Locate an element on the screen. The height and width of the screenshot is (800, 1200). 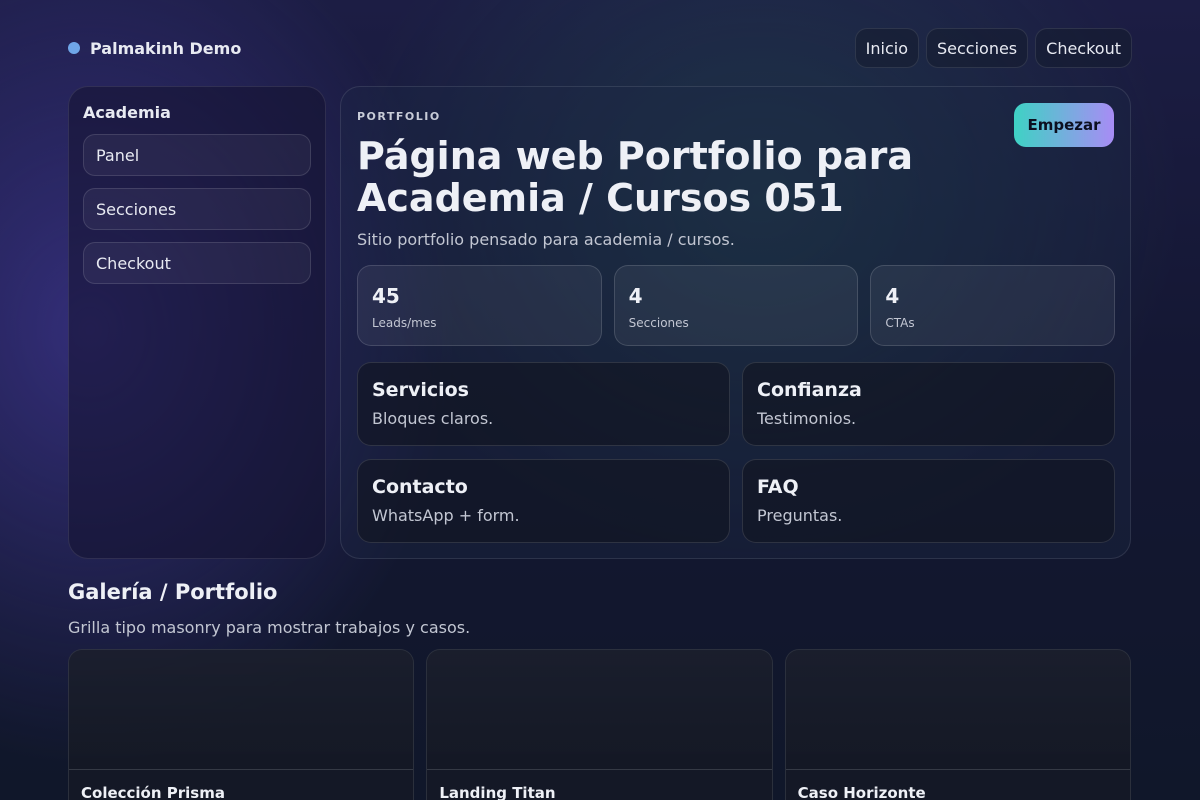
sidebar-item-checkout: Checkout is located at coordinates (197, 263).